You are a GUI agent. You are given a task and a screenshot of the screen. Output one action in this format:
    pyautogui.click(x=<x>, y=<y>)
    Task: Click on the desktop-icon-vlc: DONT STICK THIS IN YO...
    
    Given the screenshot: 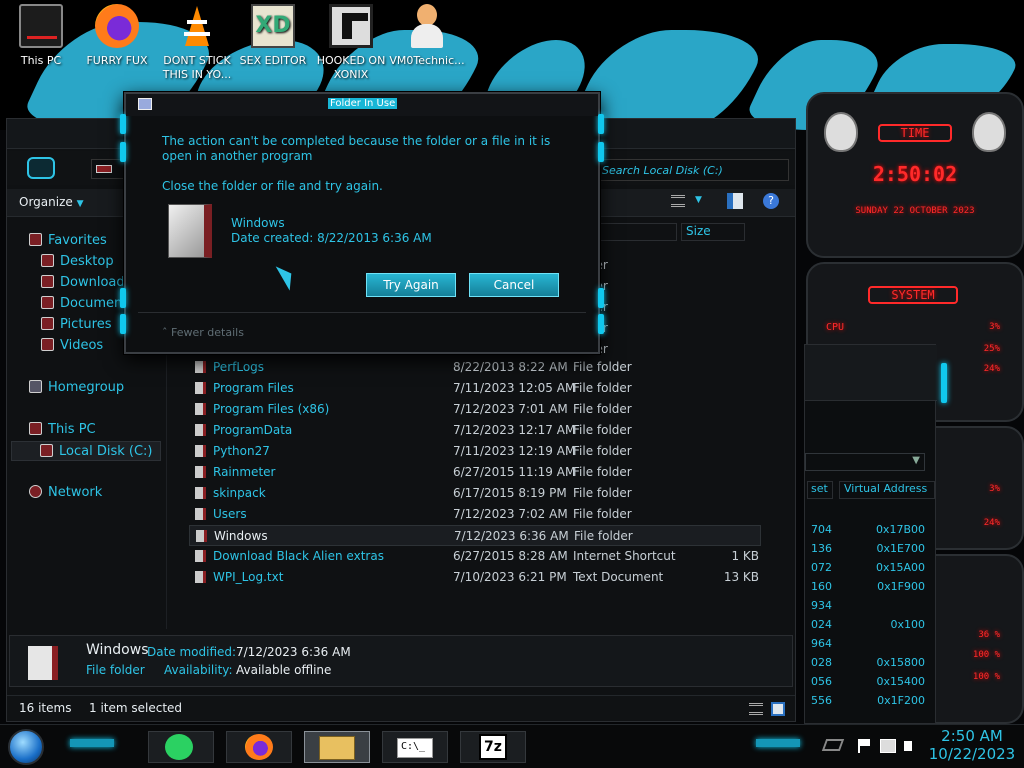 What is the action you would take?
    pyautogui.click(x=197, y=43)
    